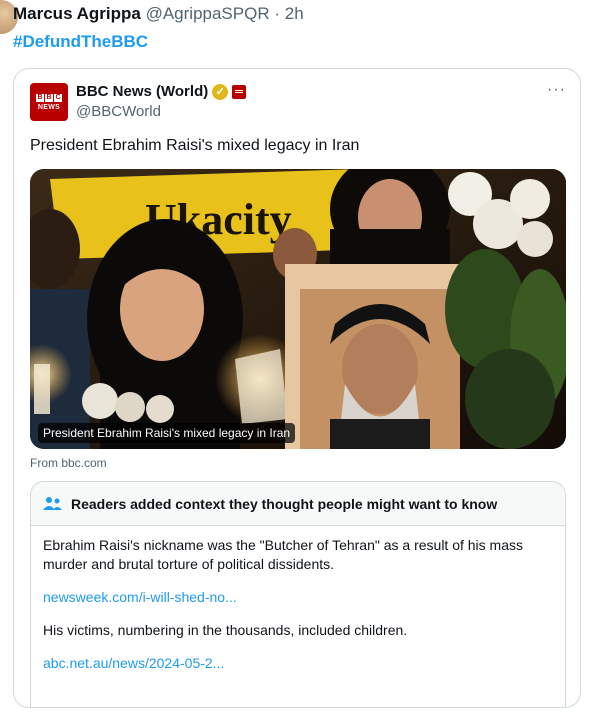  I want to click on quoted-author-name-row: BBC News (World) ✓, so click(161, 91).